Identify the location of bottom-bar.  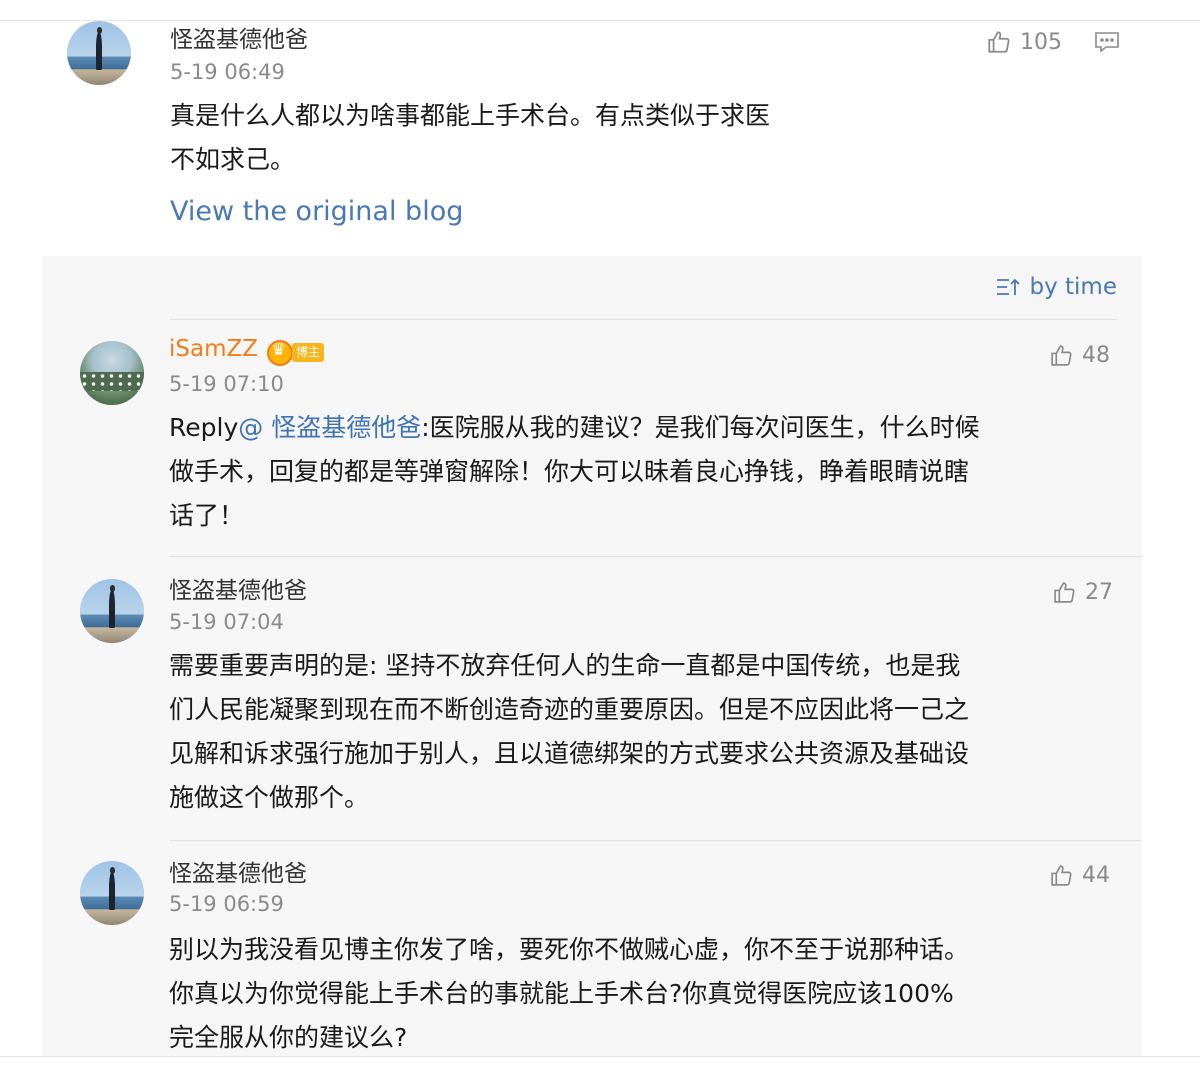
(600, 1067).